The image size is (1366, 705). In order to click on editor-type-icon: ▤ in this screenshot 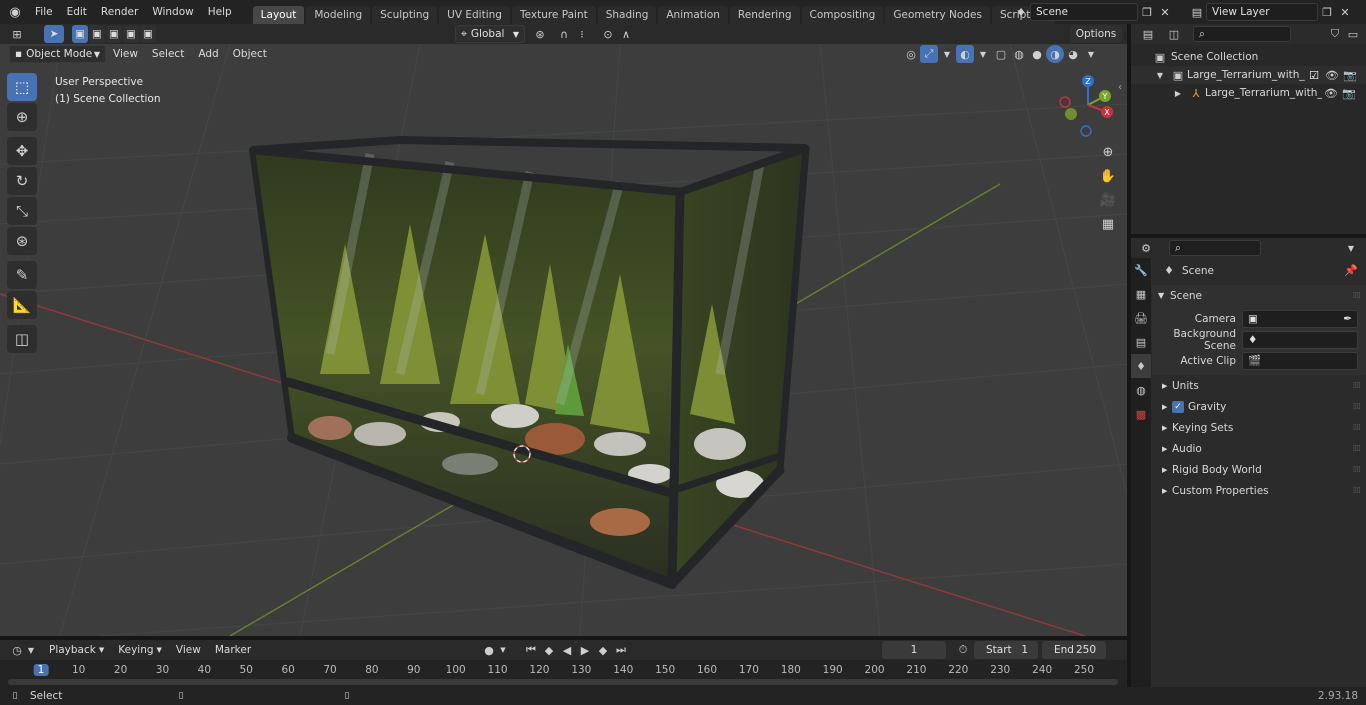, I will do `click(1148, 34)`.